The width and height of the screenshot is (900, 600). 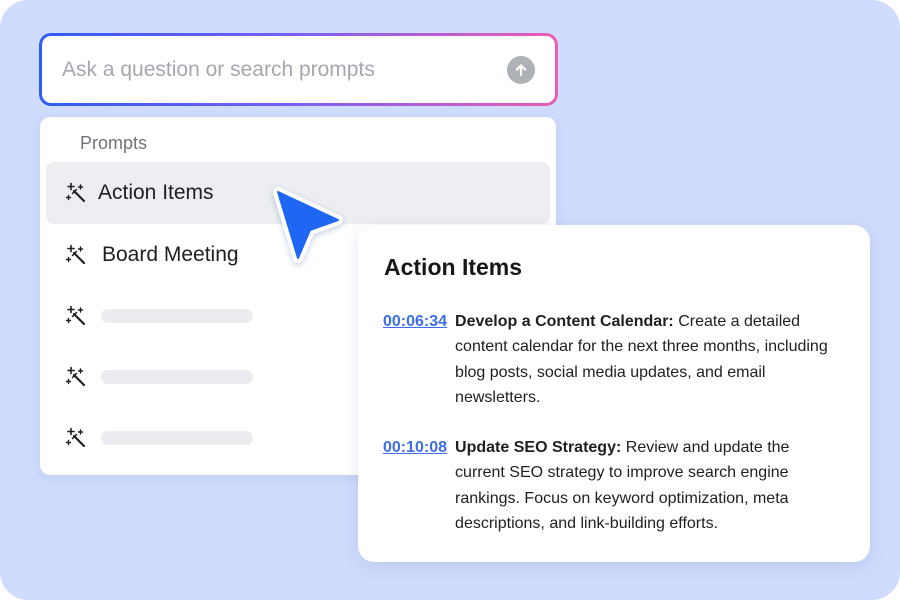 I want to click on timestamp-link: 00:06:34, so click(x=415, y=321).